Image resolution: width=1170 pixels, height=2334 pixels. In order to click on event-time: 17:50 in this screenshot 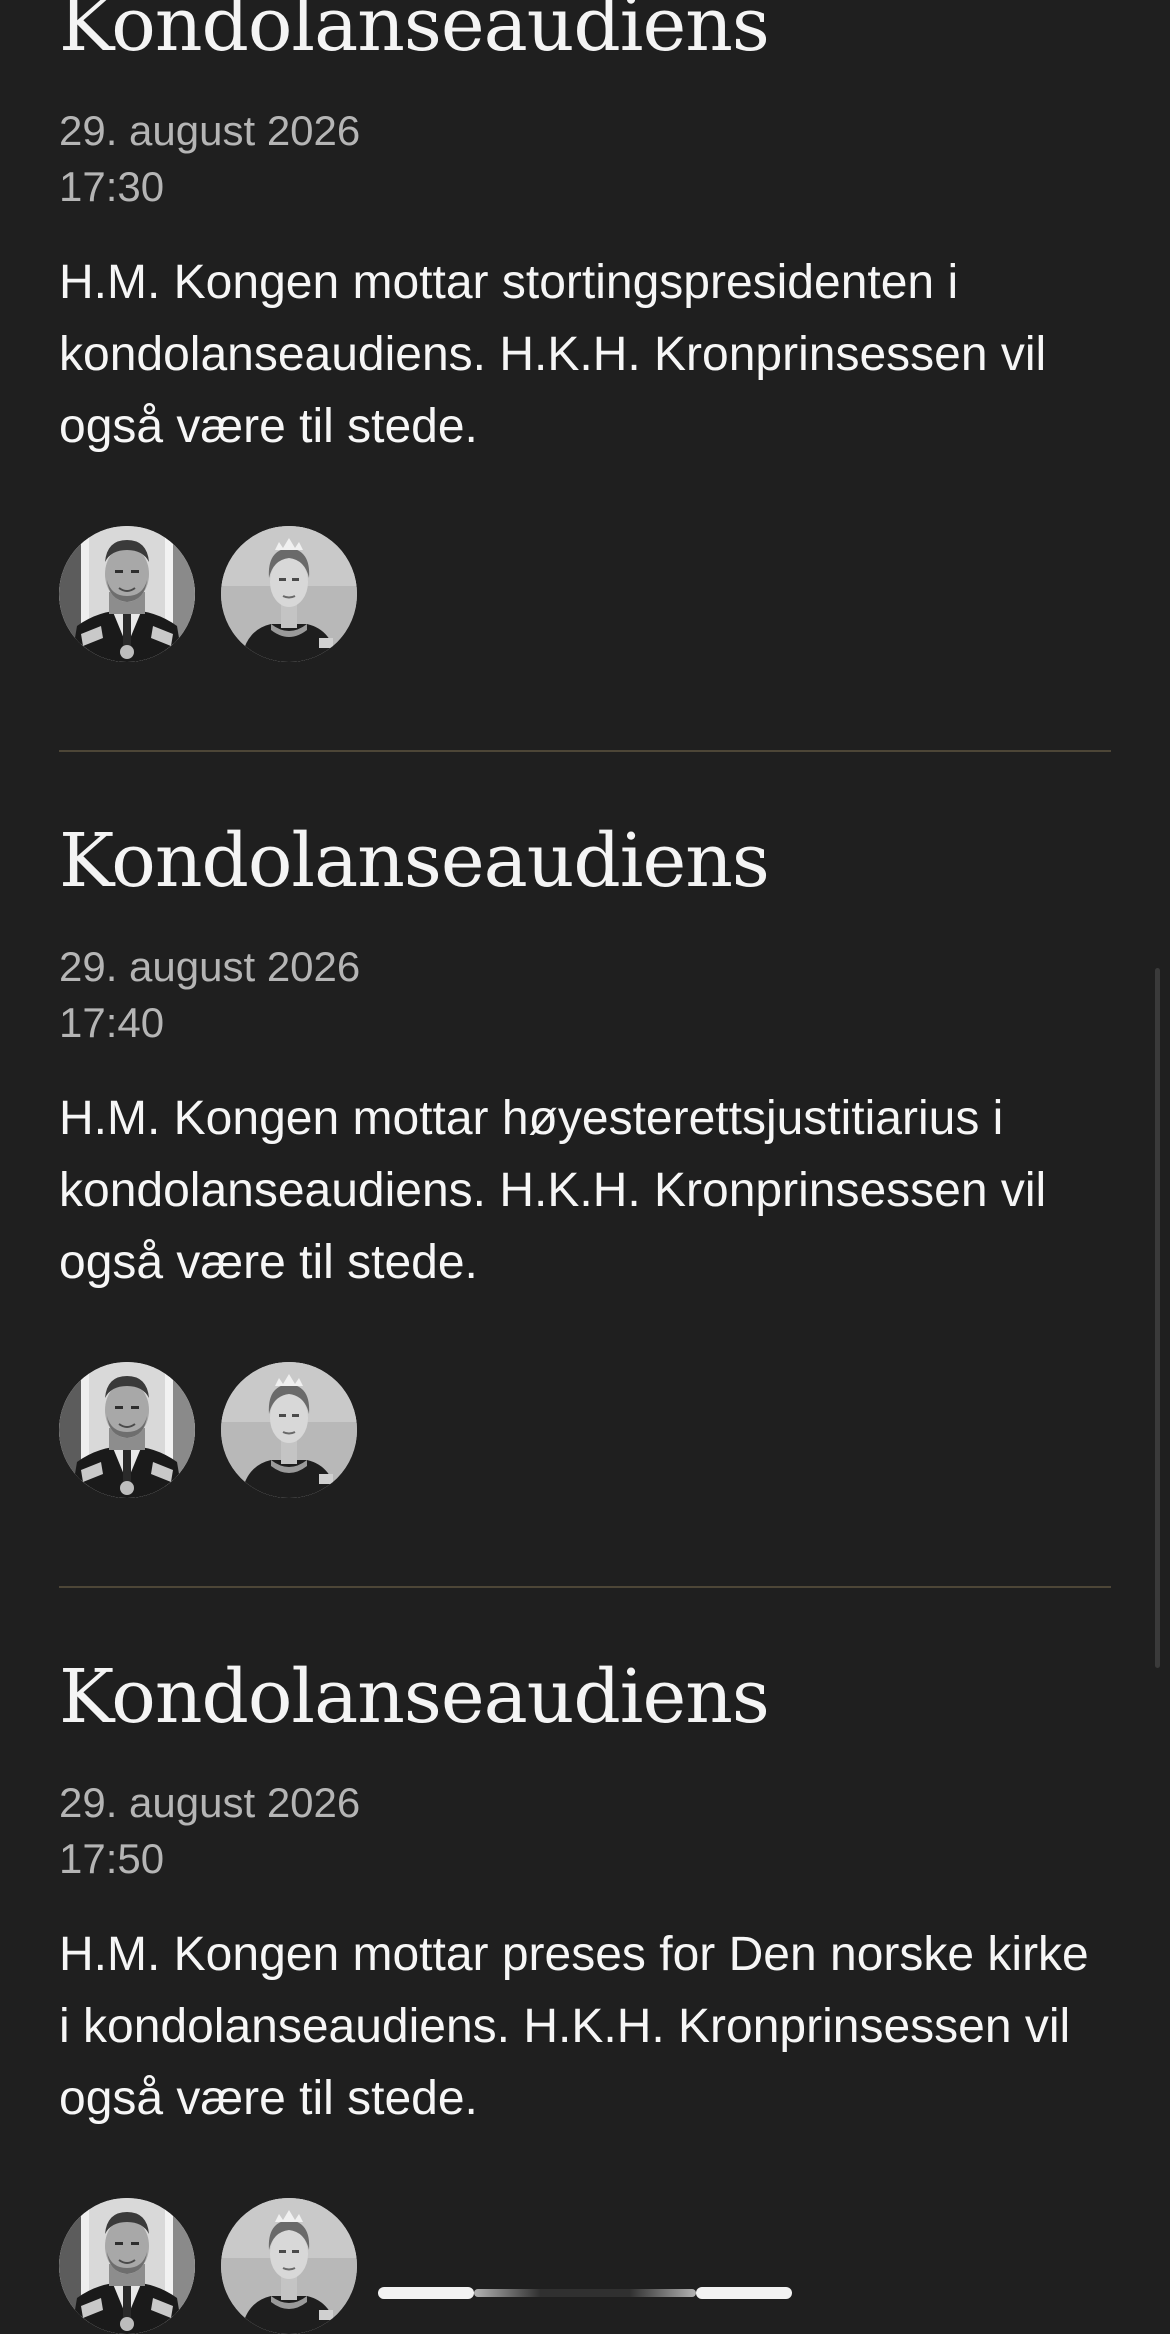, I will do `click(112, 1858)`.